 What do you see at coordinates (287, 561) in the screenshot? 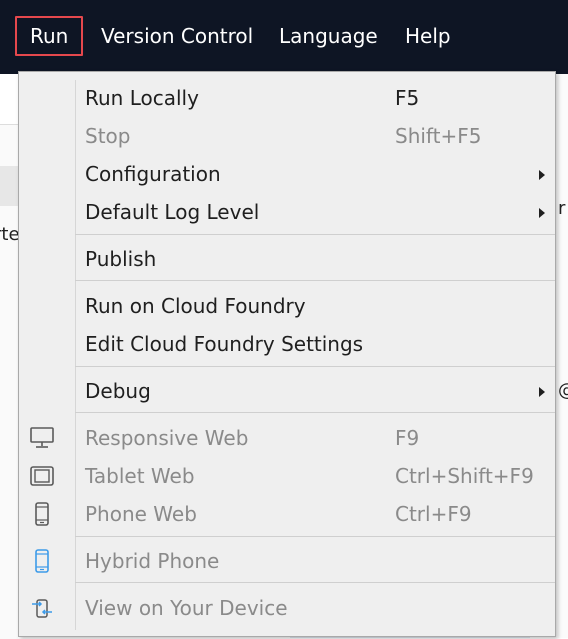
I see `menu-item-hybrid-phone: Hybrid Phone` at bounding box center [287, 561].